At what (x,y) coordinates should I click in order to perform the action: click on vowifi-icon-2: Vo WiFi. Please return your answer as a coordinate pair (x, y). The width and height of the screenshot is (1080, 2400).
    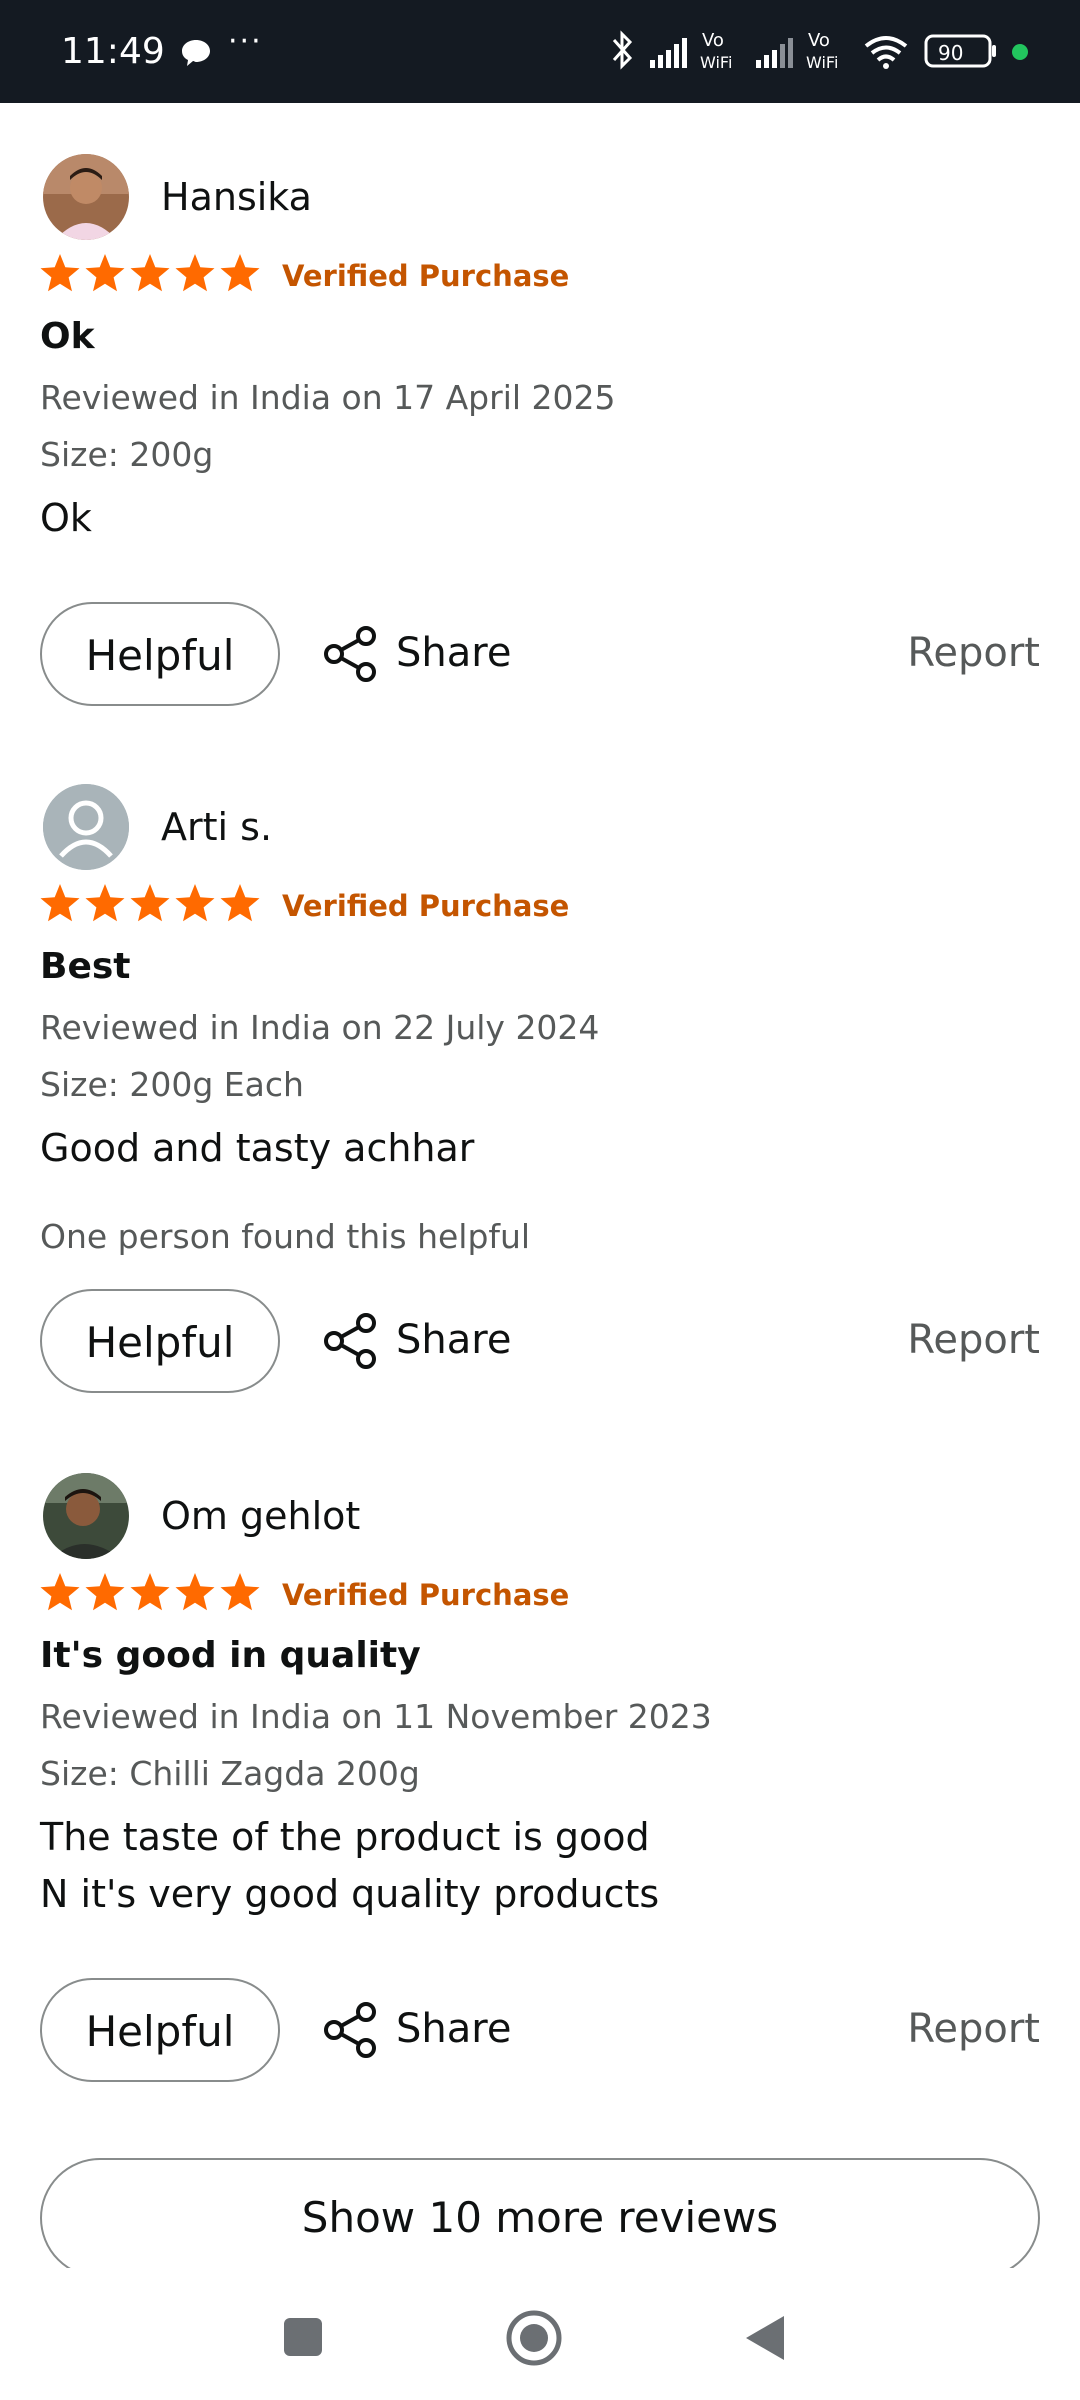
    Looking at the image, I should click on (822, 51).